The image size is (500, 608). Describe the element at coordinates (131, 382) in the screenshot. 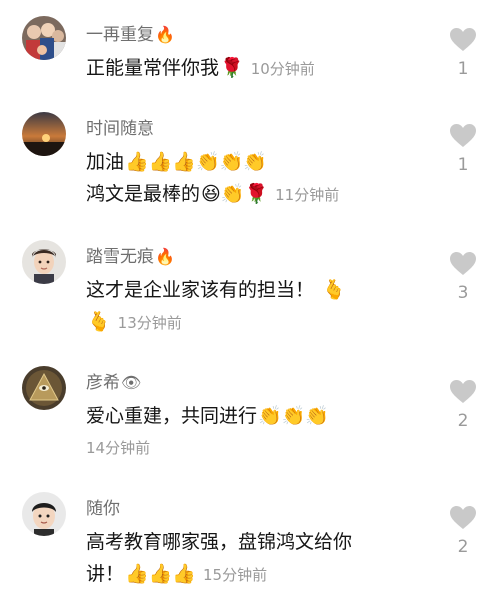

I see `eye-icon: 👁` at that location.